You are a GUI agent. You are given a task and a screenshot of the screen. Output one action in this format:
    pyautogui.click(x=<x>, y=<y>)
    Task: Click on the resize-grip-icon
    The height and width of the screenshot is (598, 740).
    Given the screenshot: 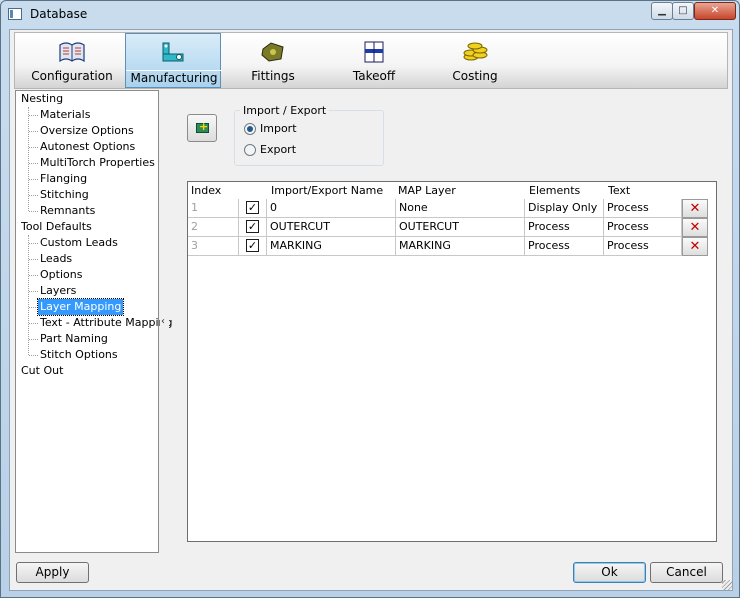 What is the action you would take?
    pyautogui.click(x=727, y=585)
    